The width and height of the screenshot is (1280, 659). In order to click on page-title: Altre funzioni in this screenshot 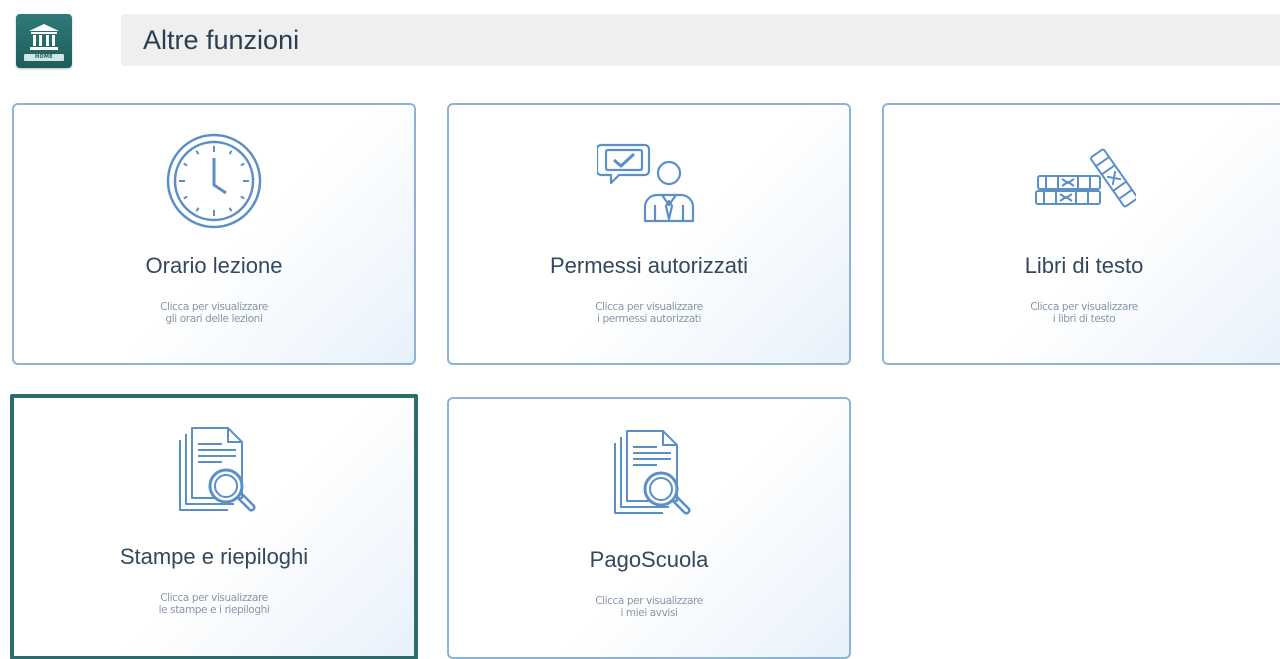, I will do `click(221, 39)`.